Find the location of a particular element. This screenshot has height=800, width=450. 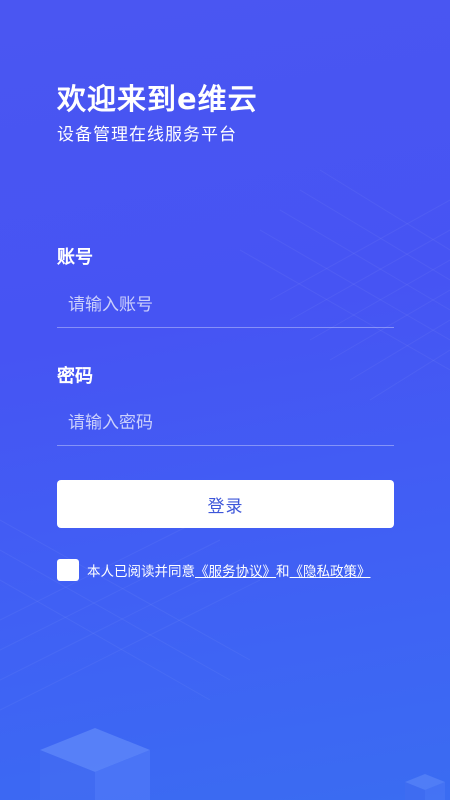

agreement-conjunction: 和 is located at coordinates (283, 572).